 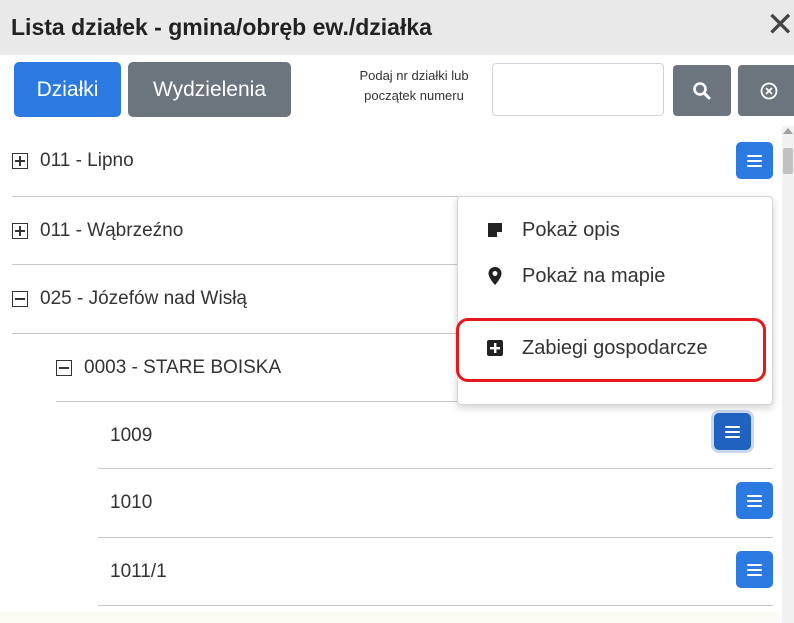 I want to click on clear-button, so click(x=766, y=90).